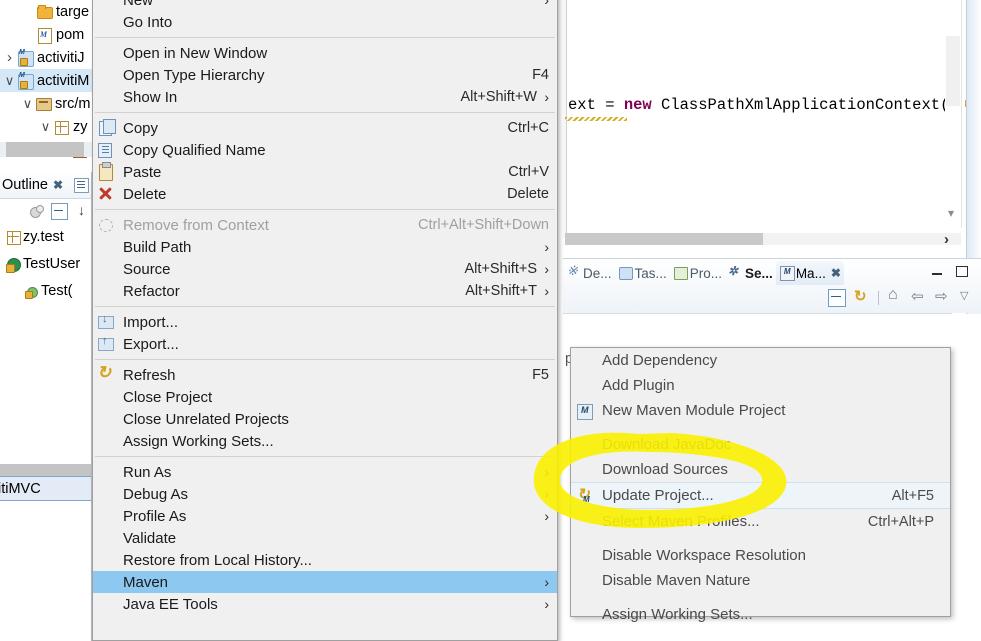 This screenshot has width=981, height=641. What do you see at coordinates (325, 291) in the screenshot?
I see `menu-item-refactor: Refactor Alt+Shift+T ›` at bounding box center [325, 291].